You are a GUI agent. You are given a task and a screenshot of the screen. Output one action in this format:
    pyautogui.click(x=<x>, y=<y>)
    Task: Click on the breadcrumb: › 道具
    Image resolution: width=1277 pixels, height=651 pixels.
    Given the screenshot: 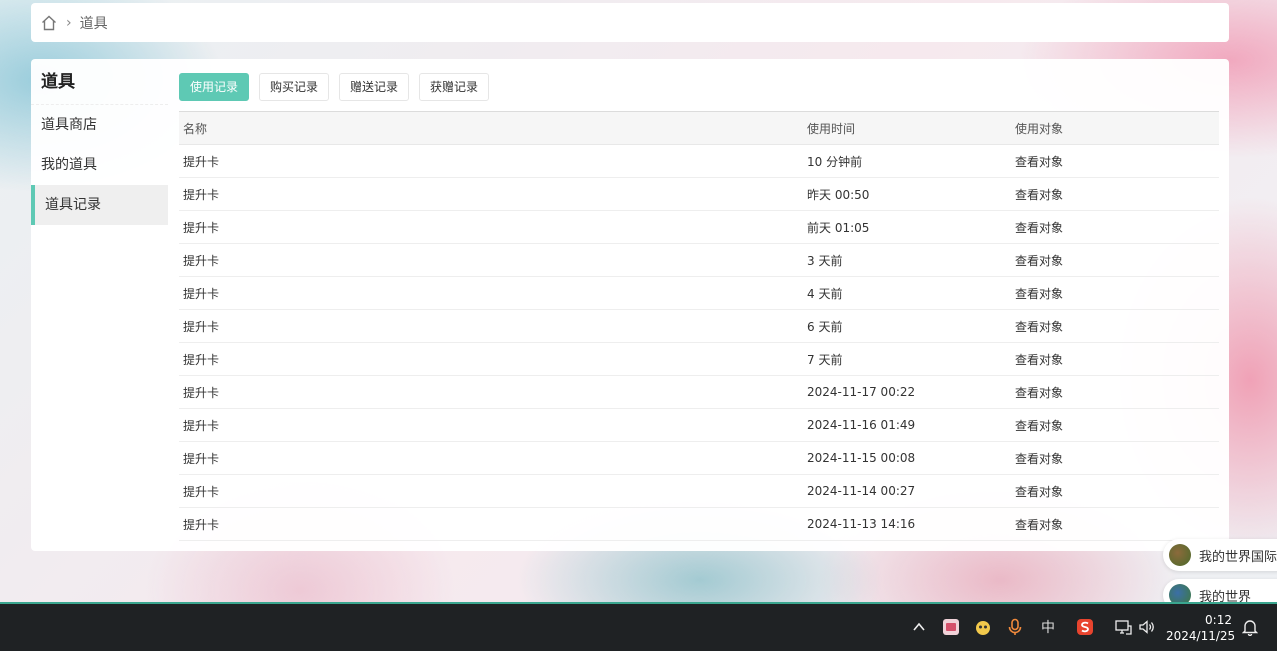 What is the action you would take?
    pyautogui.click(x=630, y=22)
    